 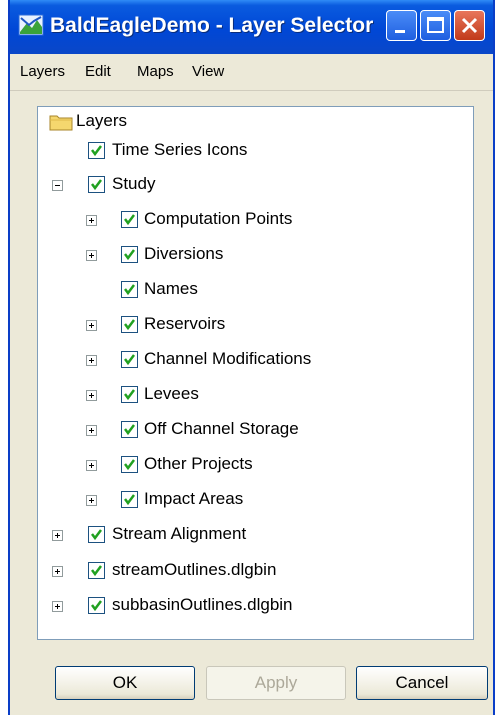 What do you see at coordinates (125, 683) in the screenshot?
I see `ok-button: OK` at bounding box center [125, 683].